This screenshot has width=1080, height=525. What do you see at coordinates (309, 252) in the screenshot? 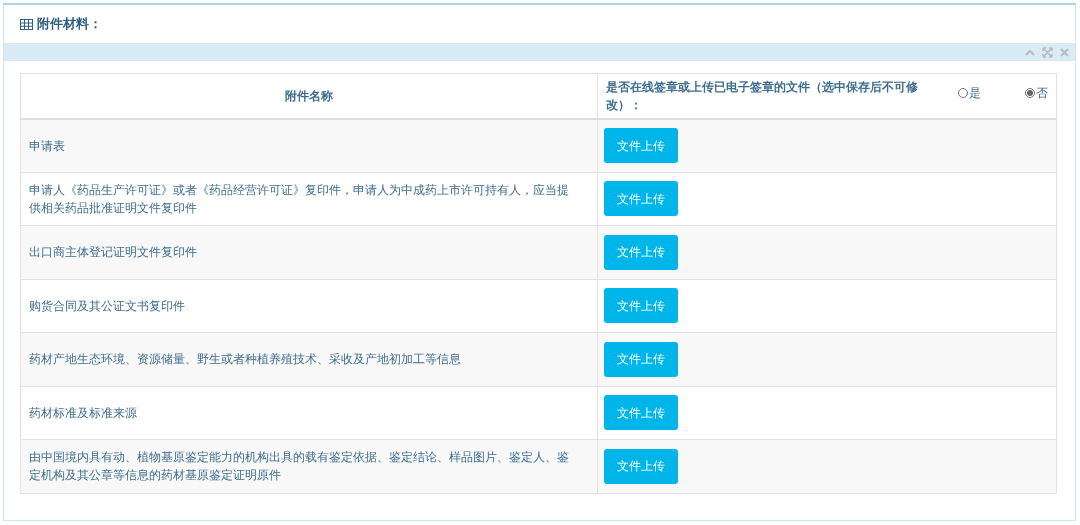
I see `table-cell: 出口商主体登记证明文件复印件` at bounding box center [309, 252].